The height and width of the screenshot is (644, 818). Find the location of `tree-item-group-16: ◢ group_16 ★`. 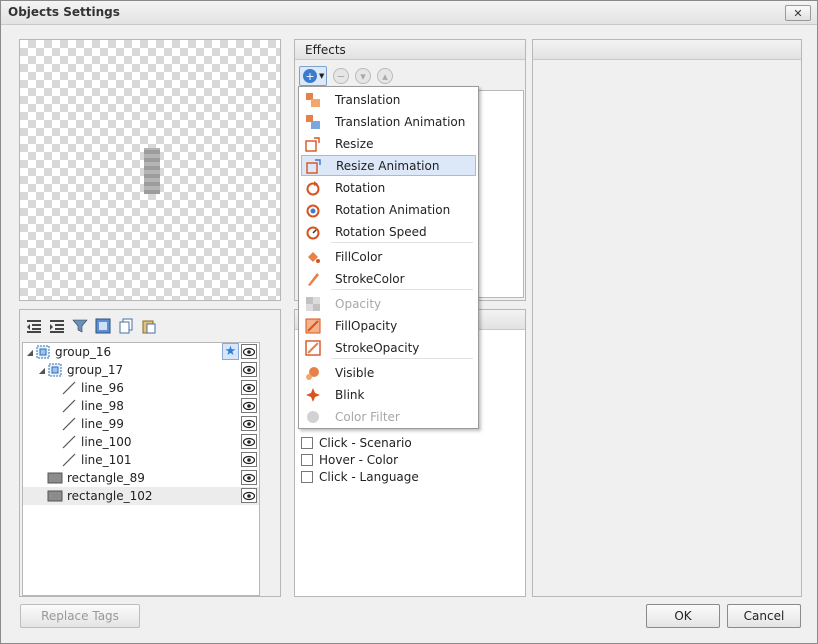

tree-item-group-16: ◢ group_16 ★ is located at coordinates (141, 352).